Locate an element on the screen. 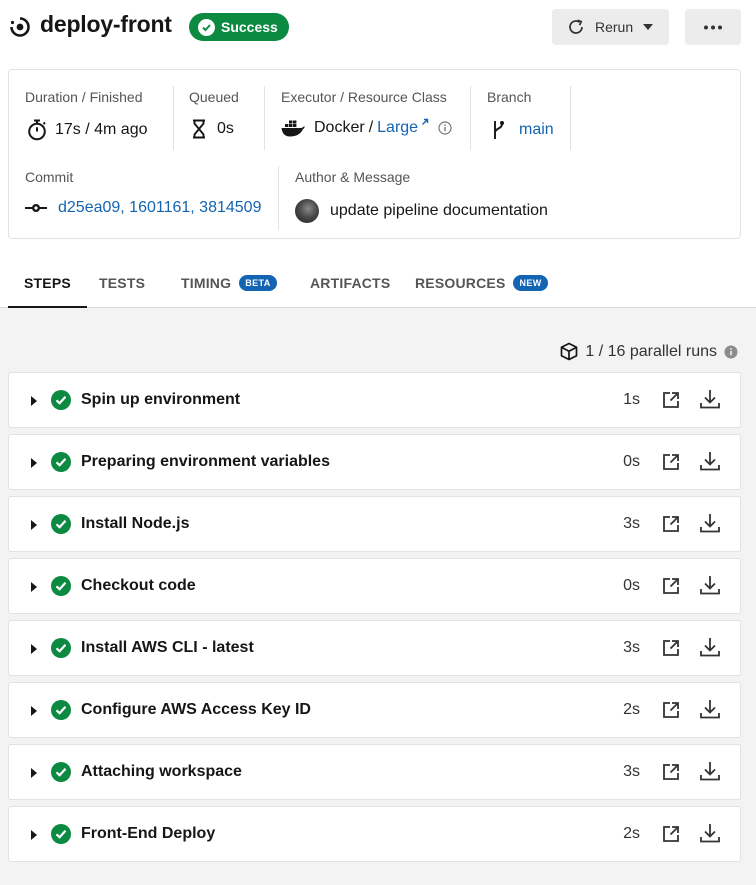  rerun-button: Rerun is located at coordinates (610, 27).